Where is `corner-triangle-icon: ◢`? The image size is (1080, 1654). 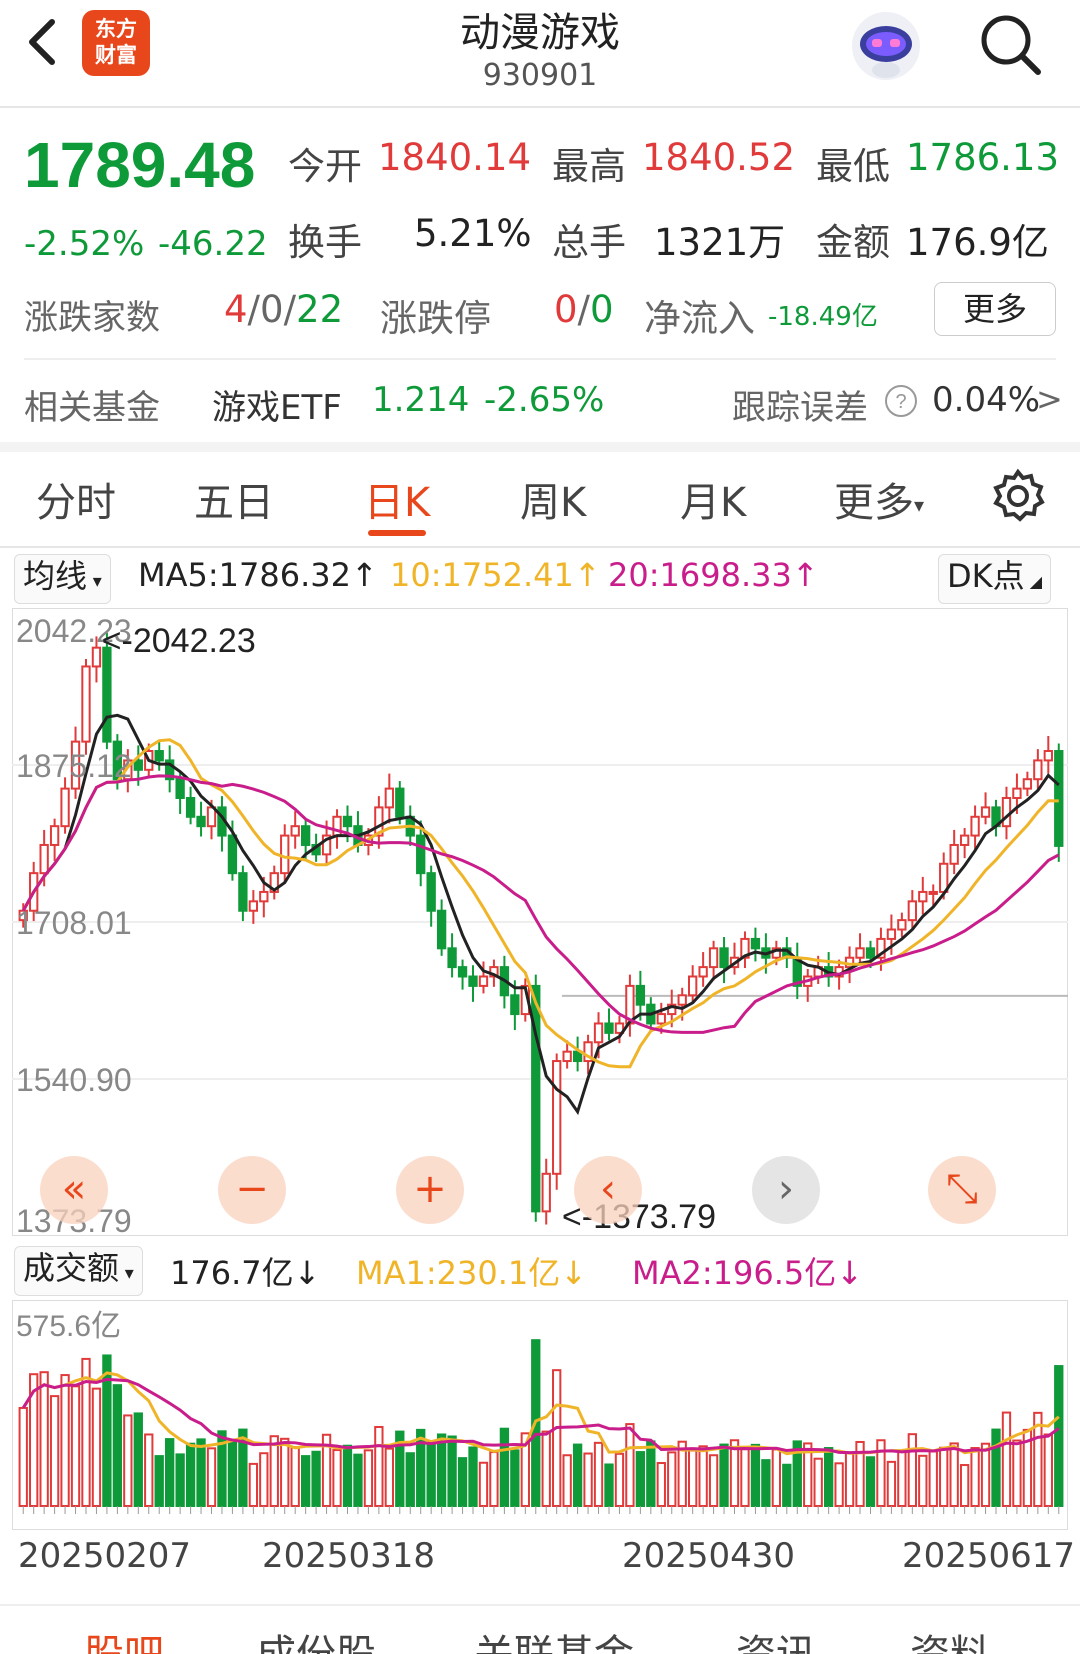 corner-triangle-icon: ◢ is located at coordinates (1033, 581).